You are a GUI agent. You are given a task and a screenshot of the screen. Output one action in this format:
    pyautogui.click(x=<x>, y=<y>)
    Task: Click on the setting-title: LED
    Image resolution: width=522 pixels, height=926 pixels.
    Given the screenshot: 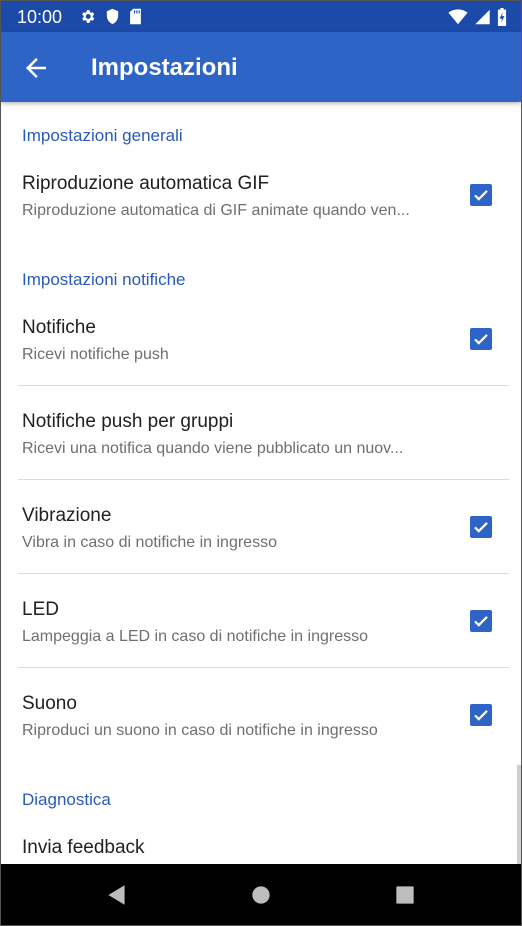 What is the action you would take?
    pyautogui.click(x=40, y=609)
    